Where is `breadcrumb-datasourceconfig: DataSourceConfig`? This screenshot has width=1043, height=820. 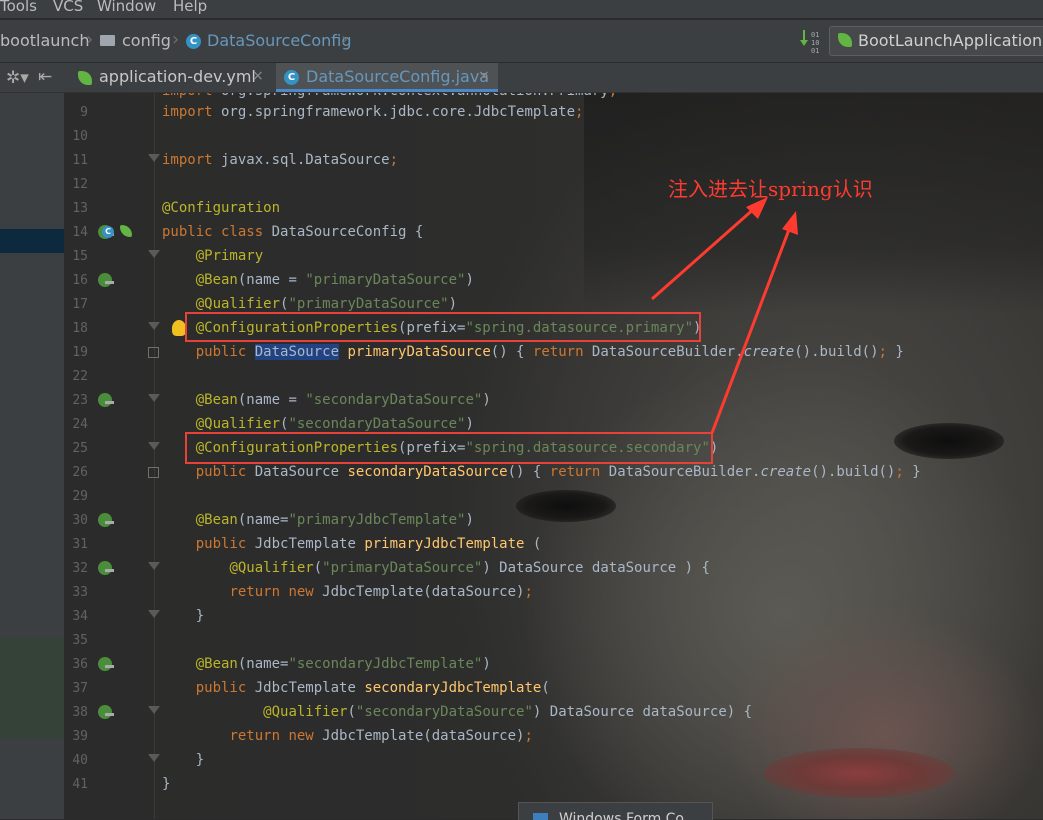 breadcrumb-datasourceconfig: DataSourceConfig is located at coordinates (279, 40).